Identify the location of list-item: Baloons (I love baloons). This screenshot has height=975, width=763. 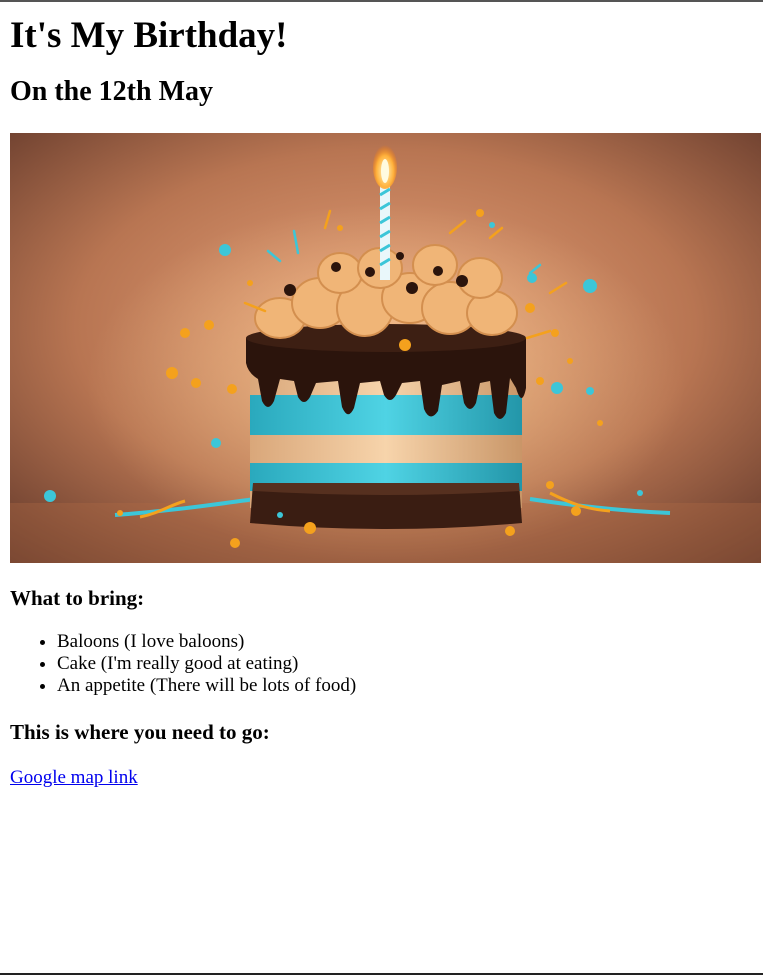
(406, 642).